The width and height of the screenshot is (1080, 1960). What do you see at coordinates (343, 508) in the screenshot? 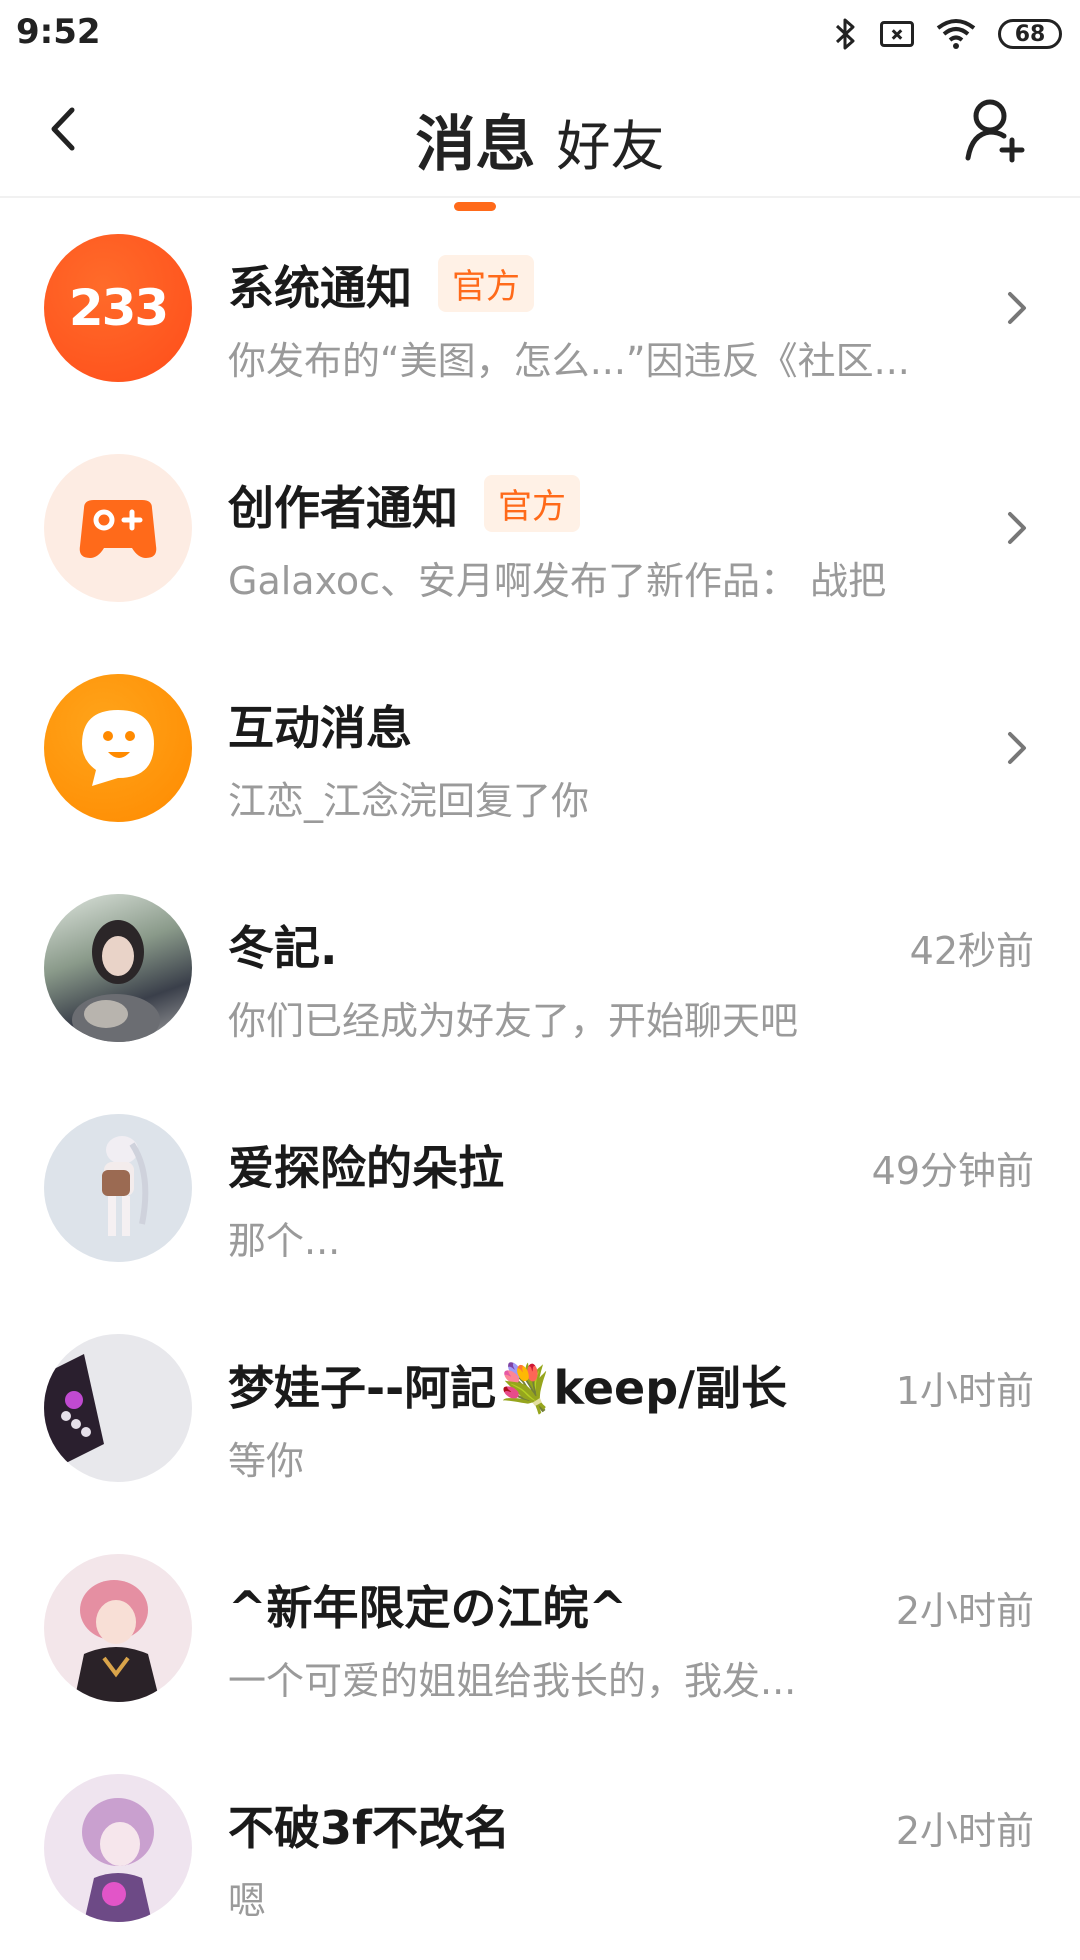
I see `item-title-text: 创作者通知` at bounding box center [343, 508].